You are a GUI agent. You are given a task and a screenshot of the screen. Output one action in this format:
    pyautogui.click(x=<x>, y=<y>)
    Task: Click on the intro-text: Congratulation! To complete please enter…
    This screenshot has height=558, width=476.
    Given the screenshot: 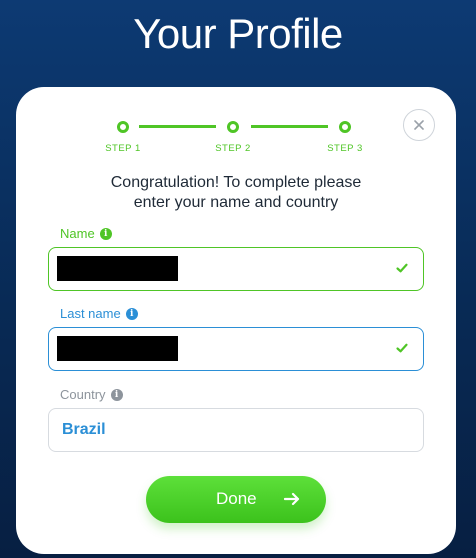 What is the action you would take?
    pyautogui.click(x=236, y=193)
    